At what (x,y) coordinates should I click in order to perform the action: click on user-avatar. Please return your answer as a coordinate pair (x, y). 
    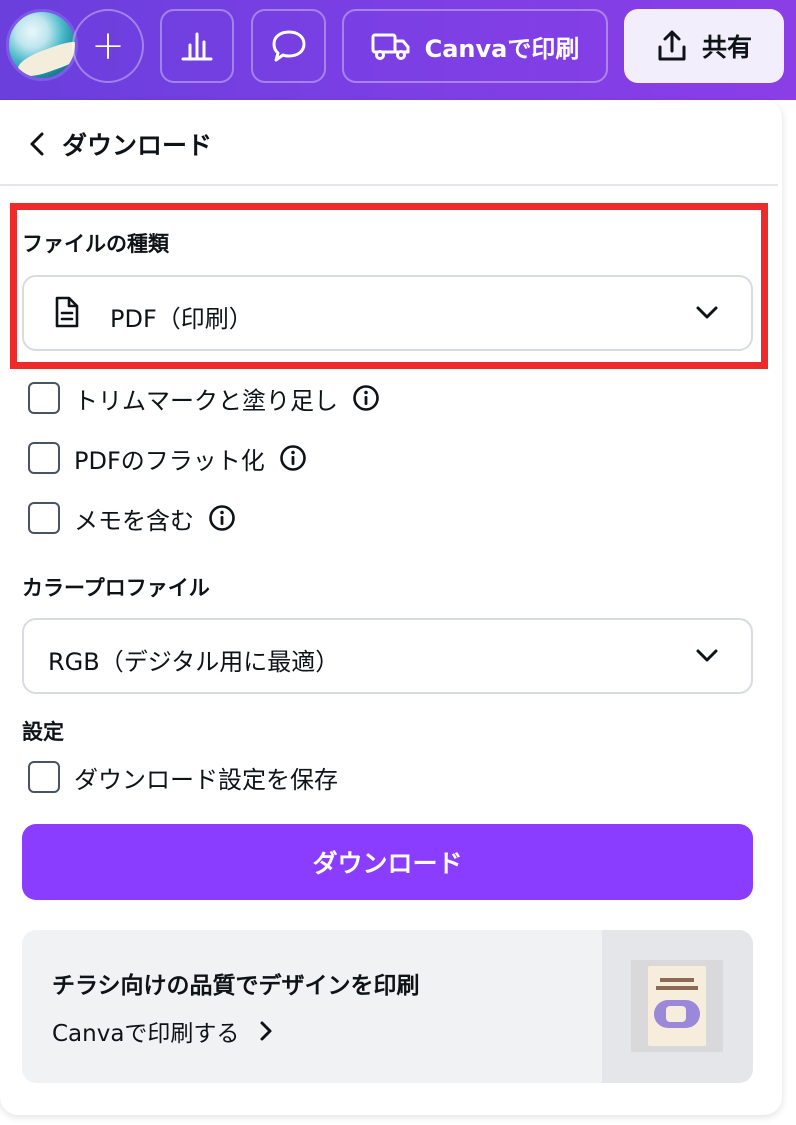
    Looking at the image, I should click on (42, 45).